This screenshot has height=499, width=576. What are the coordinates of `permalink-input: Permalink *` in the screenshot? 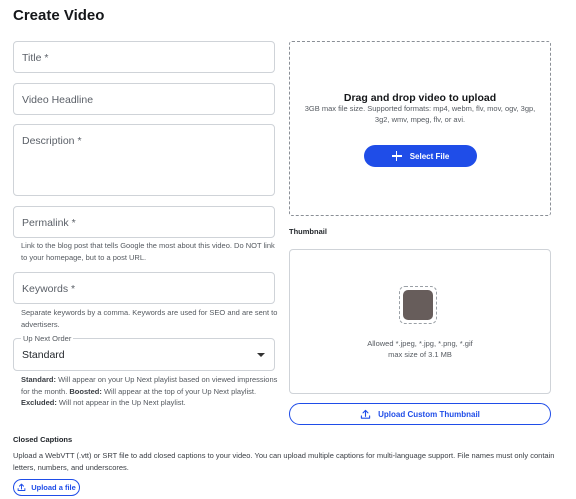 It's located at (144, 222).